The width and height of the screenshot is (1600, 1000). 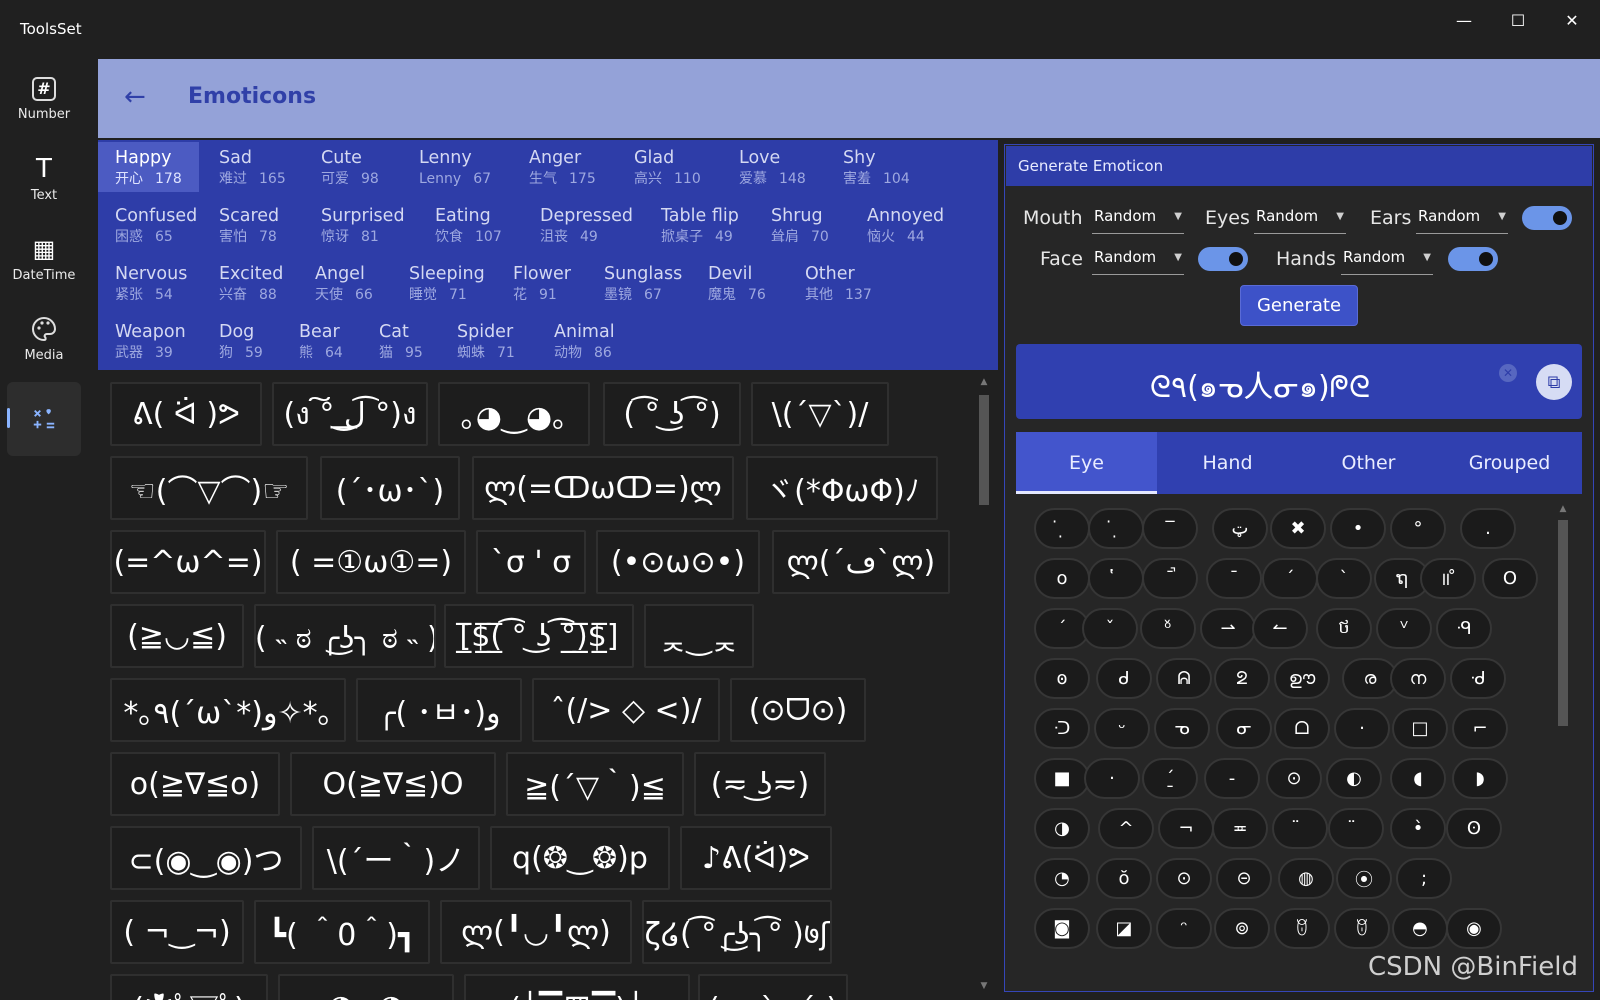 What do you see at coordinates (699, 636) in the screenshot?
I see `emoticon-tile: ᆽ‿ᆽ` at bounding box center [699, 636].